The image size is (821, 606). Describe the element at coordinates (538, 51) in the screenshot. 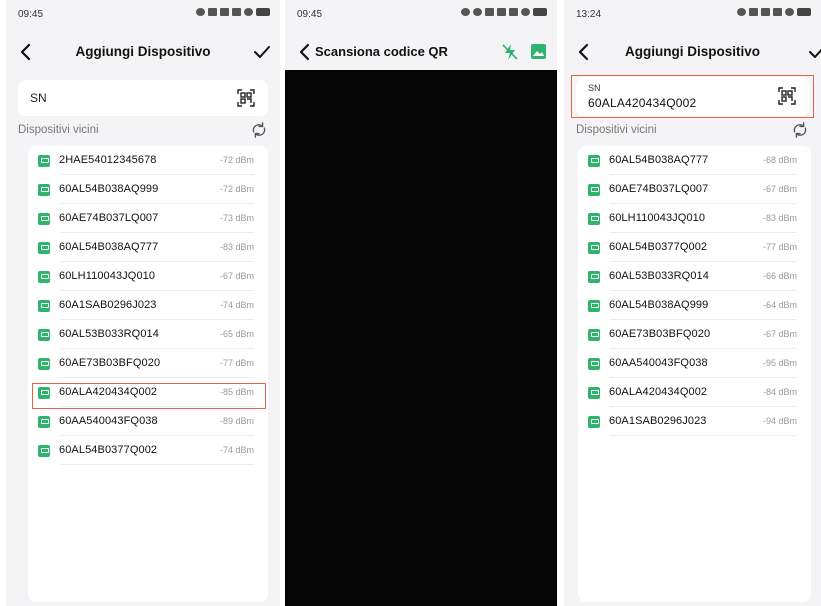

I see `gallery-icon` at that location.